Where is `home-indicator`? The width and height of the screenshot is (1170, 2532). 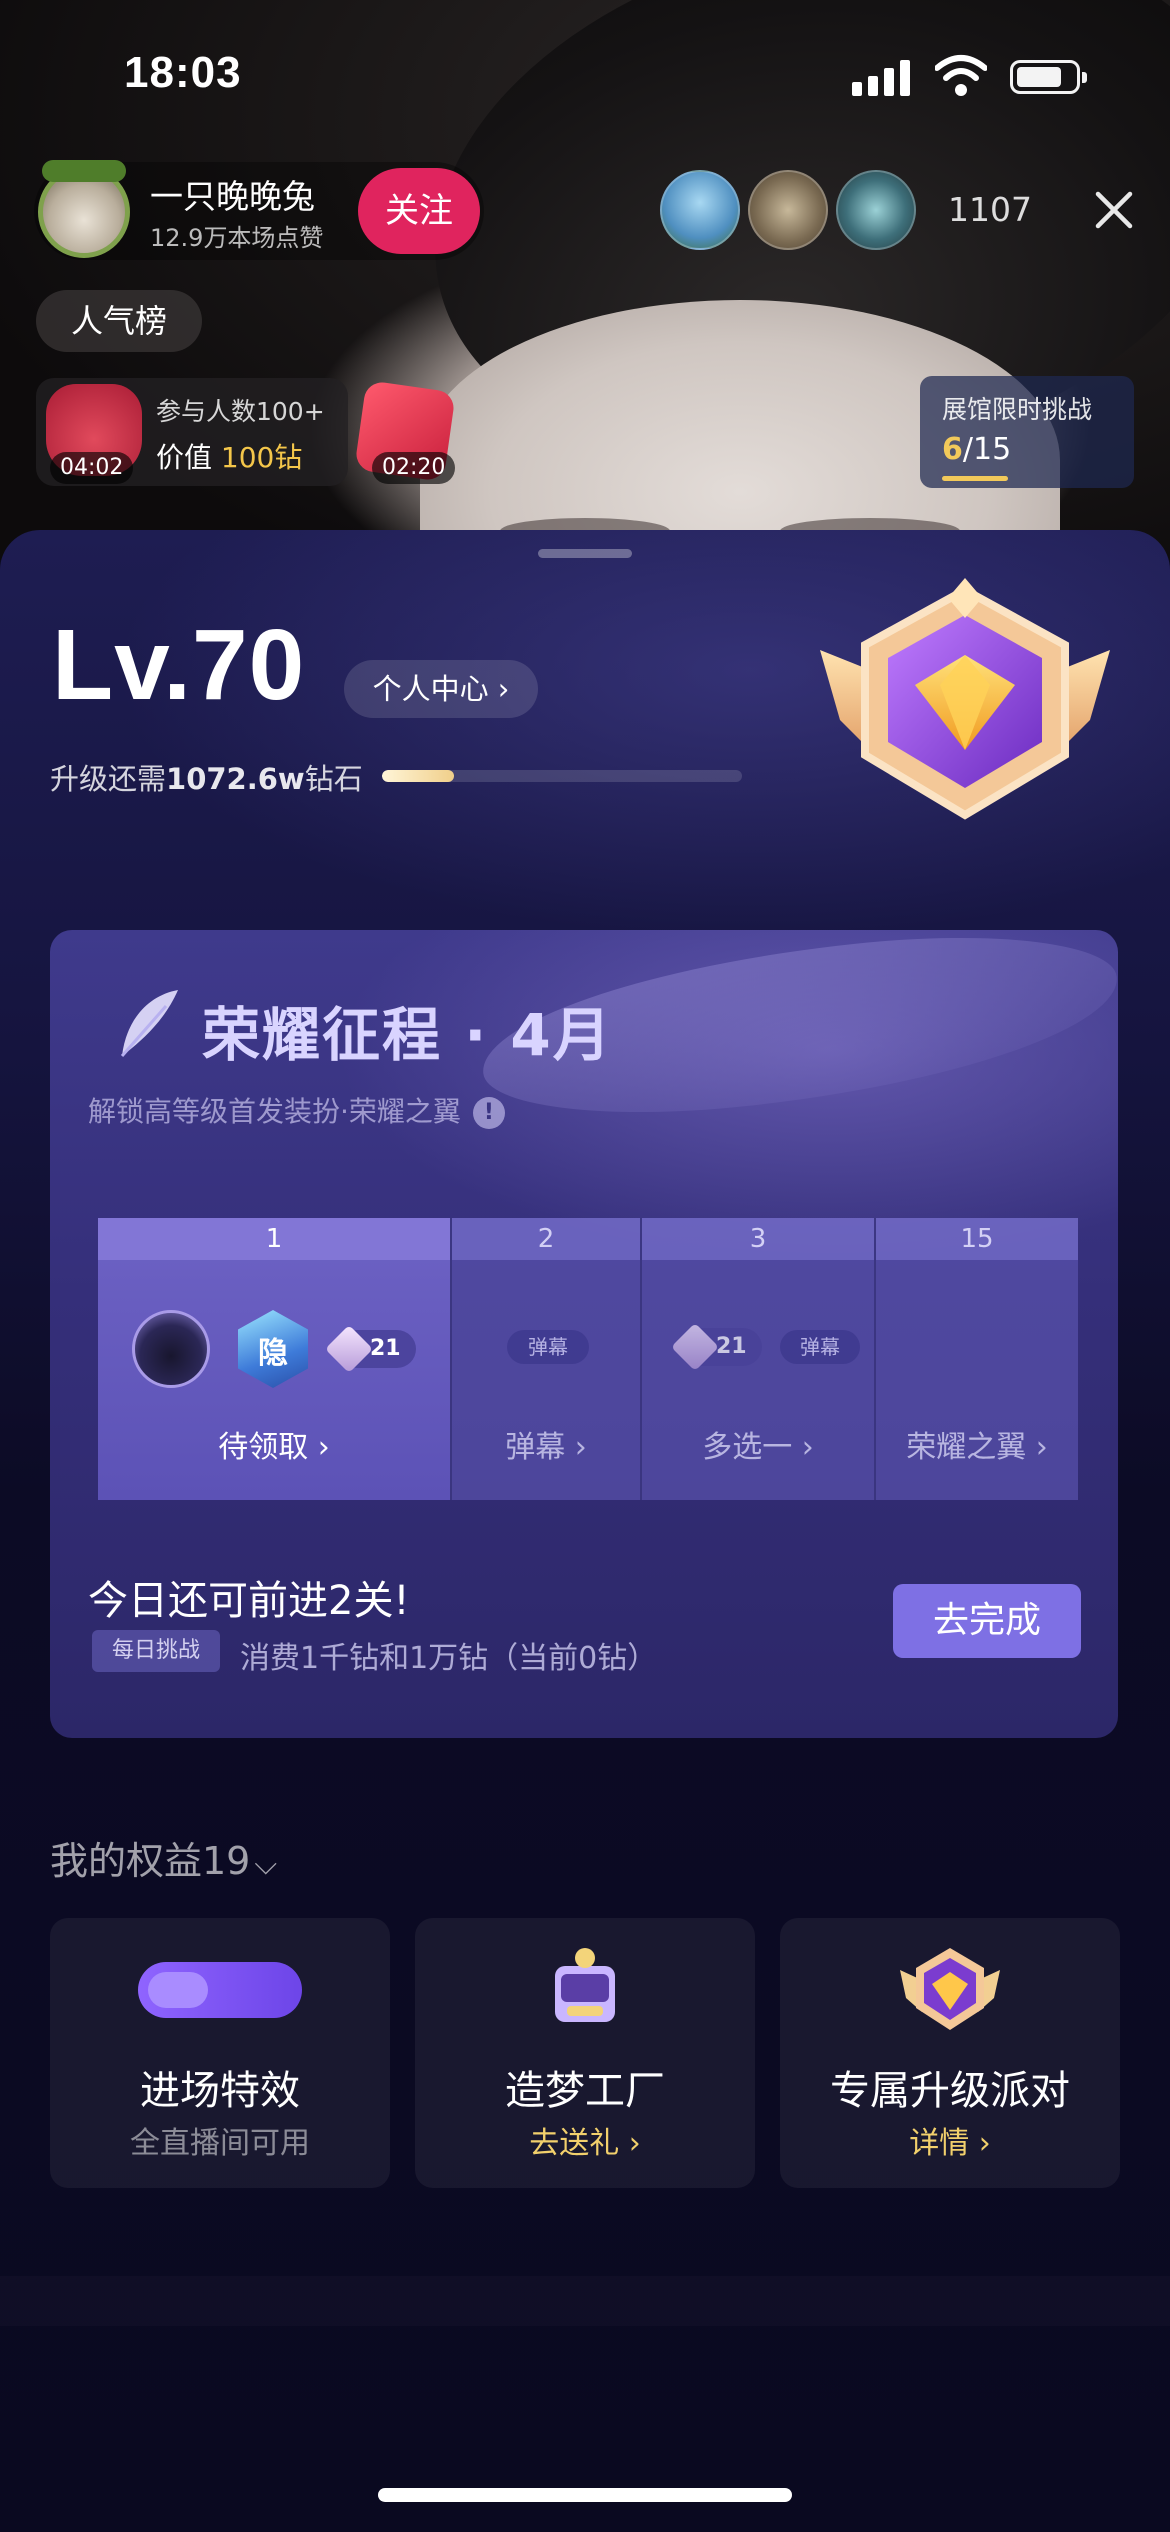 home-indicator is located at coordinates (585, 2495).